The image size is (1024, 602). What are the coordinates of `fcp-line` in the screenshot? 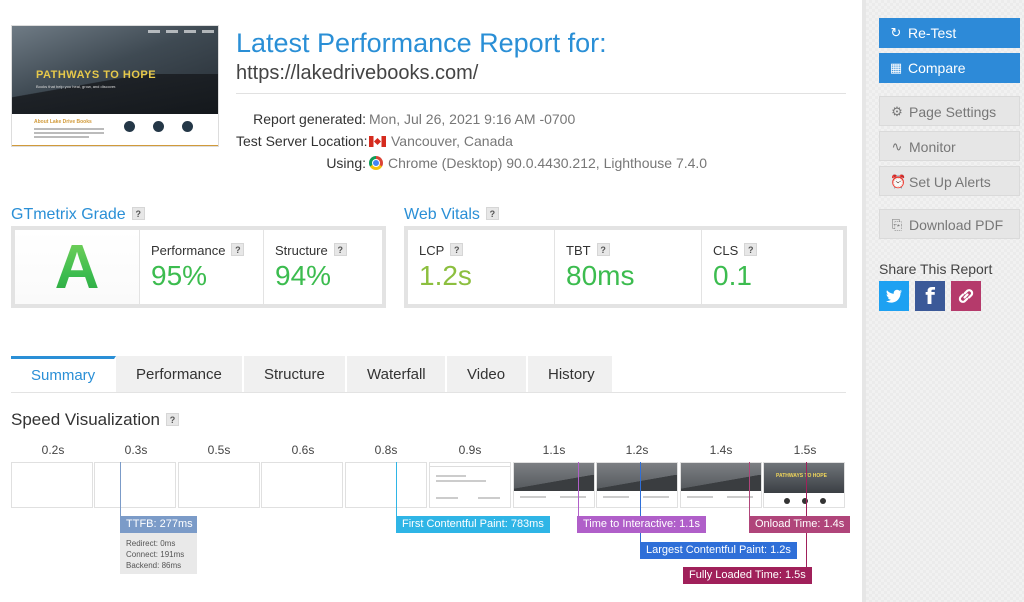 It's located at (396, 490).